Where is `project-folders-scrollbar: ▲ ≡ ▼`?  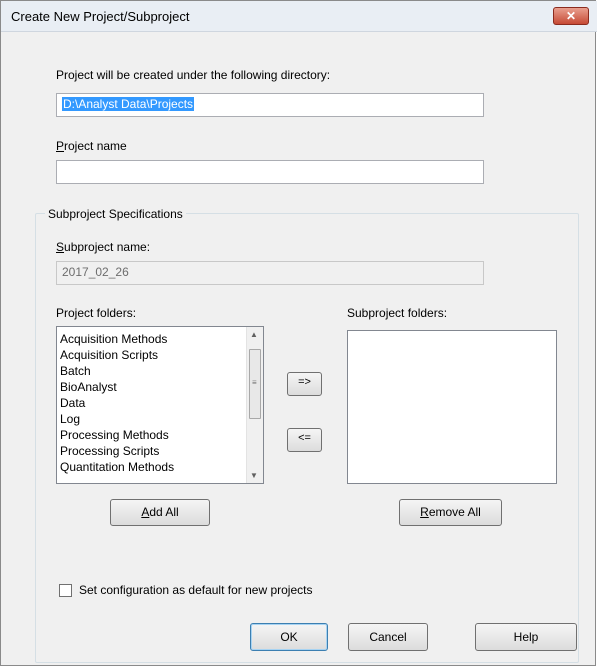
project-folders-scrollbar: ▲ ≡ ▼ is located at coordinates (254, 405).